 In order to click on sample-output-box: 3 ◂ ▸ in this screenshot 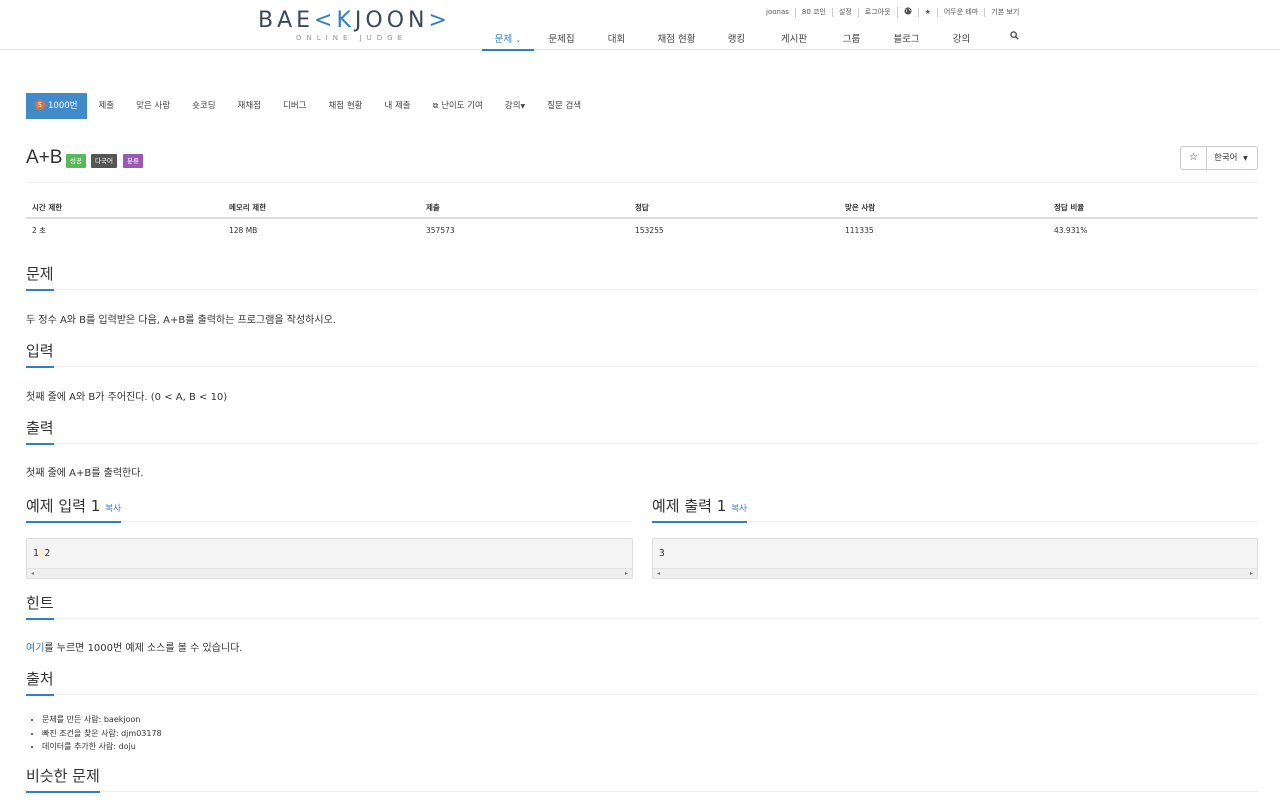, I will do `click(955, 558)`.